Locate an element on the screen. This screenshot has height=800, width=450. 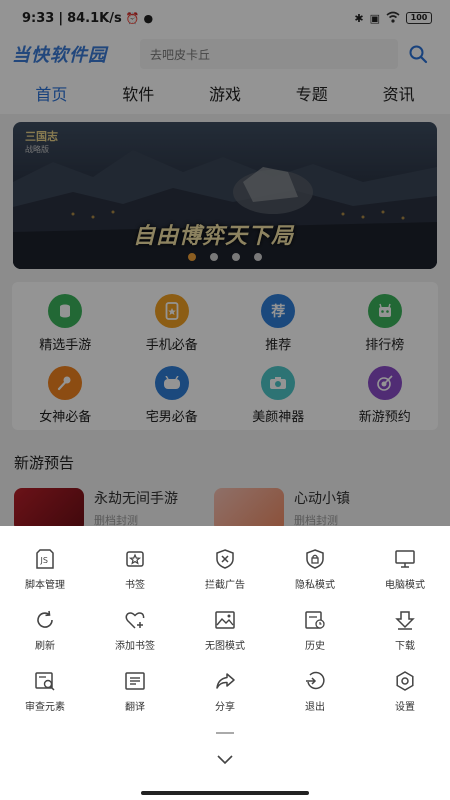
menu-block-ads: 拦截广告 is located at coordinates (225, 578).